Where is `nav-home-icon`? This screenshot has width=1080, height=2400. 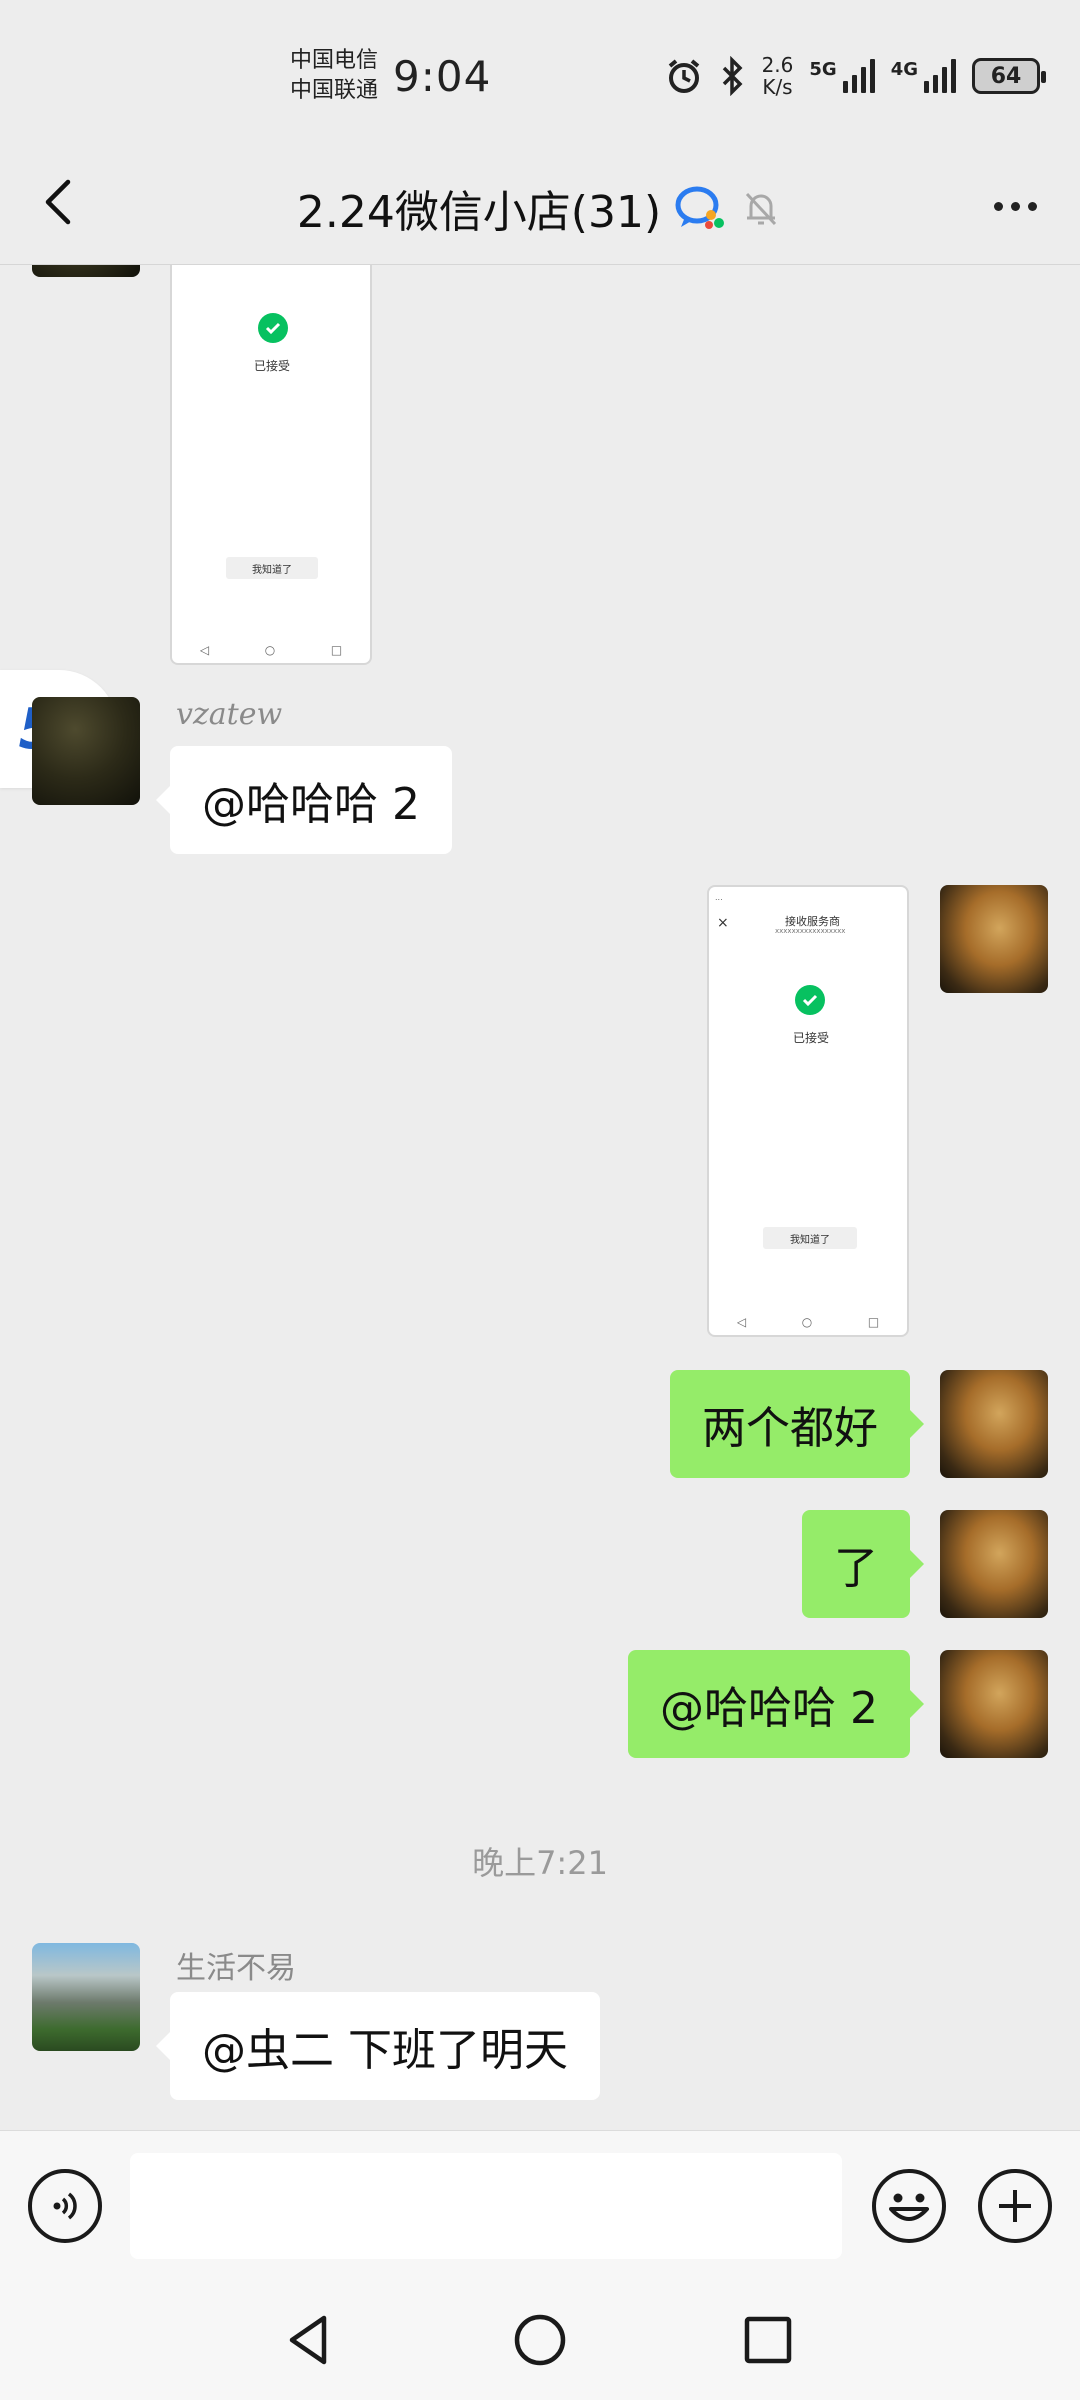 nav-home-icon is located at coordinates (540, 2340).